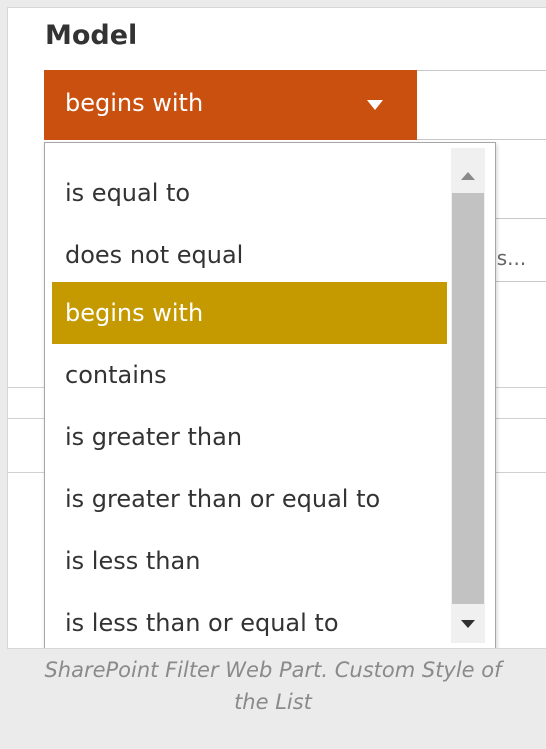 The height and width of the screenshot is (749, 546). Describe the element at coordinates (91, 35) in the screenshot. I see `field-label: Model` at that location.